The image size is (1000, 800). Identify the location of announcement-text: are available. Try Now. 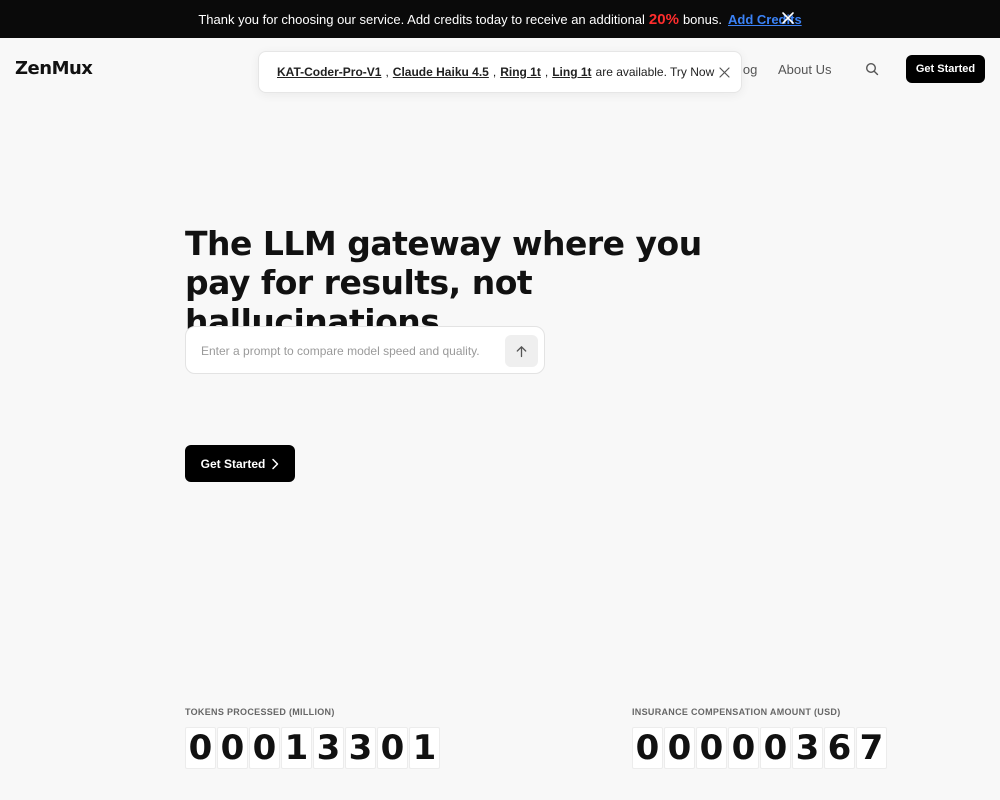
(655, 72).